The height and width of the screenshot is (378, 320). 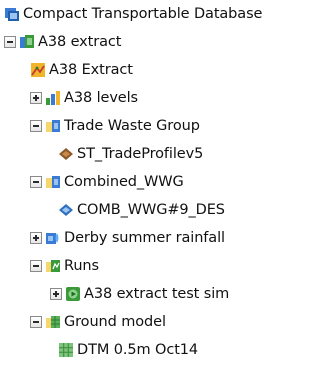 What do you see at coordinates (38, 70) in the screenshot?
I see `network-model-icon` at bounding box center [38, 70].